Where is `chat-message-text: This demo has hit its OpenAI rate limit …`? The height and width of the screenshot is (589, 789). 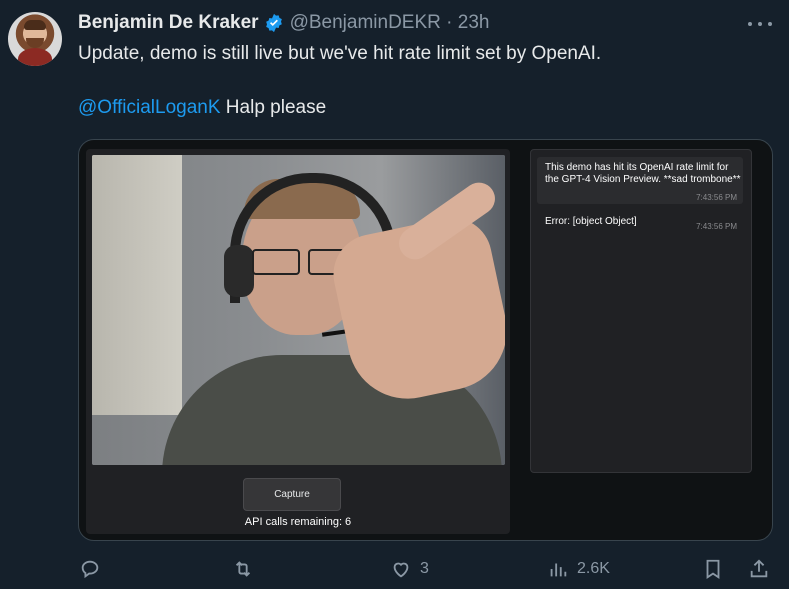 chat-message-text: This demo has hit its OpenAI rate limit … is located at coordinates (643, 173).